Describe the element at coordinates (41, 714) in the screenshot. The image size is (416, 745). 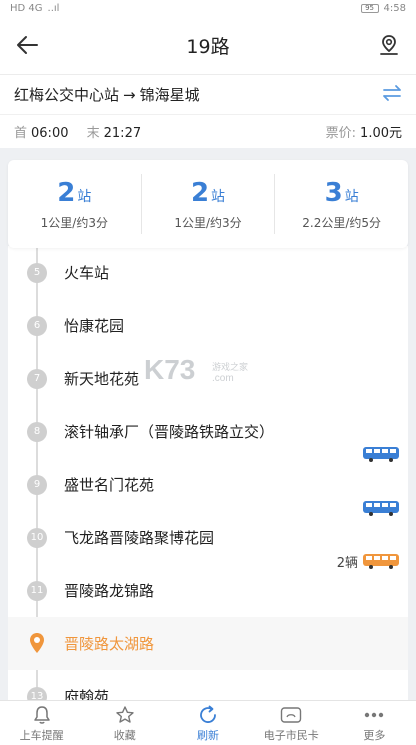
I see `bell-icon` at that location.